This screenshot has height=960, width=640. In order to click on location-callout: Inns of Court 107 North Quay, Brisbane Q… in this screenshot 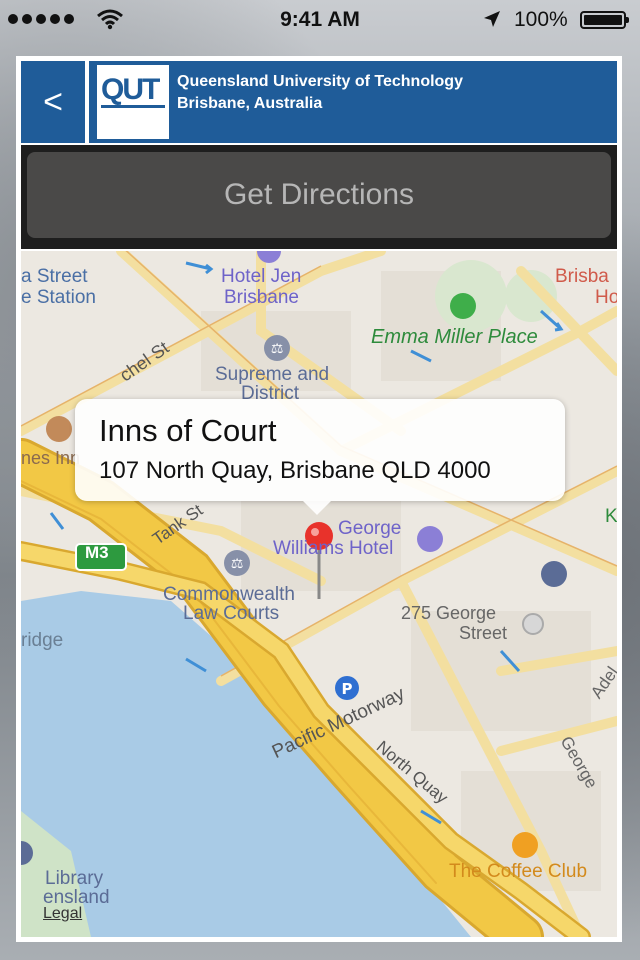, I will do `click(320, 457)`.